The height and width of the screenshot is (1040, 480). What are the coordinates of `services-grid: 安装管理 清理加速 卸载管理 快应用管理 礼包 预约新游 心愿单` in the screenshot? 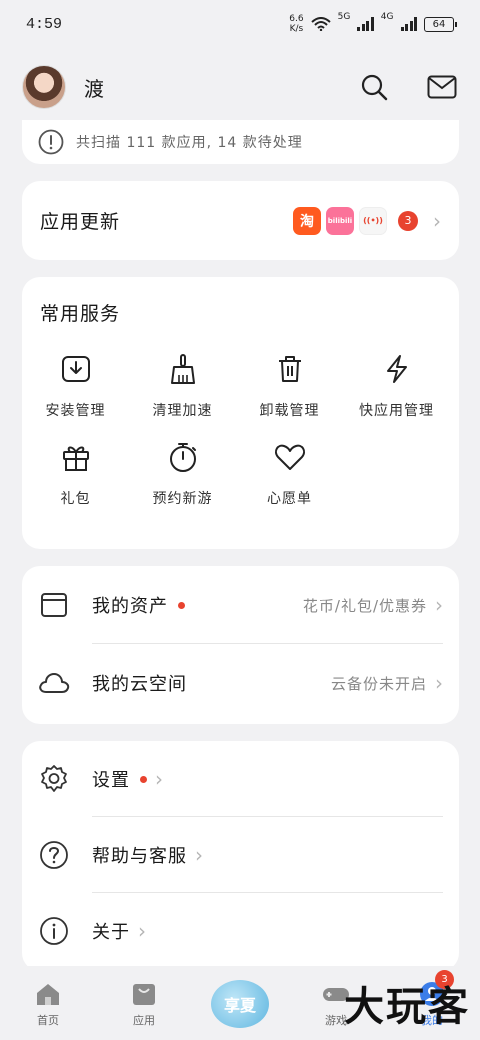 It's located at (231, 430).